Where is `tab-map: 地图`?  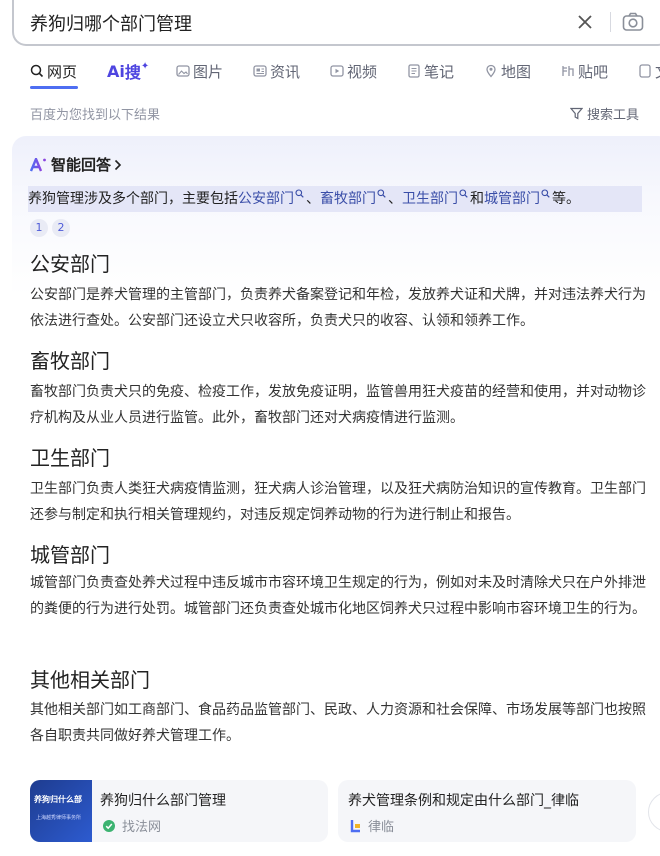
tab-map: 地图 is located at coordinates (507, 71).